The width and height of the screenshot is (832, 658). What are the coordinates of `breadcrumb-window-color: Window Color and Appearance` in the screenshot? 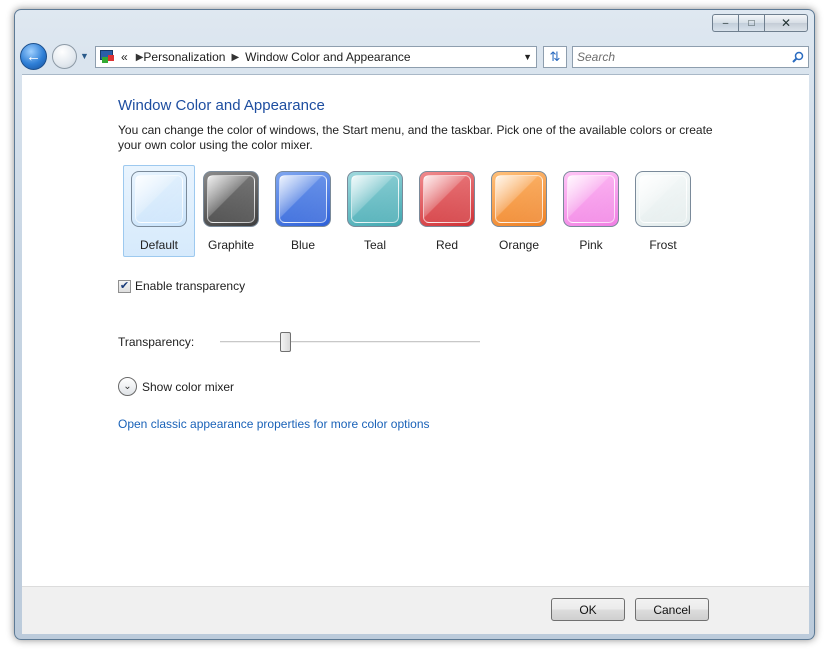 It's located at (327, 57).